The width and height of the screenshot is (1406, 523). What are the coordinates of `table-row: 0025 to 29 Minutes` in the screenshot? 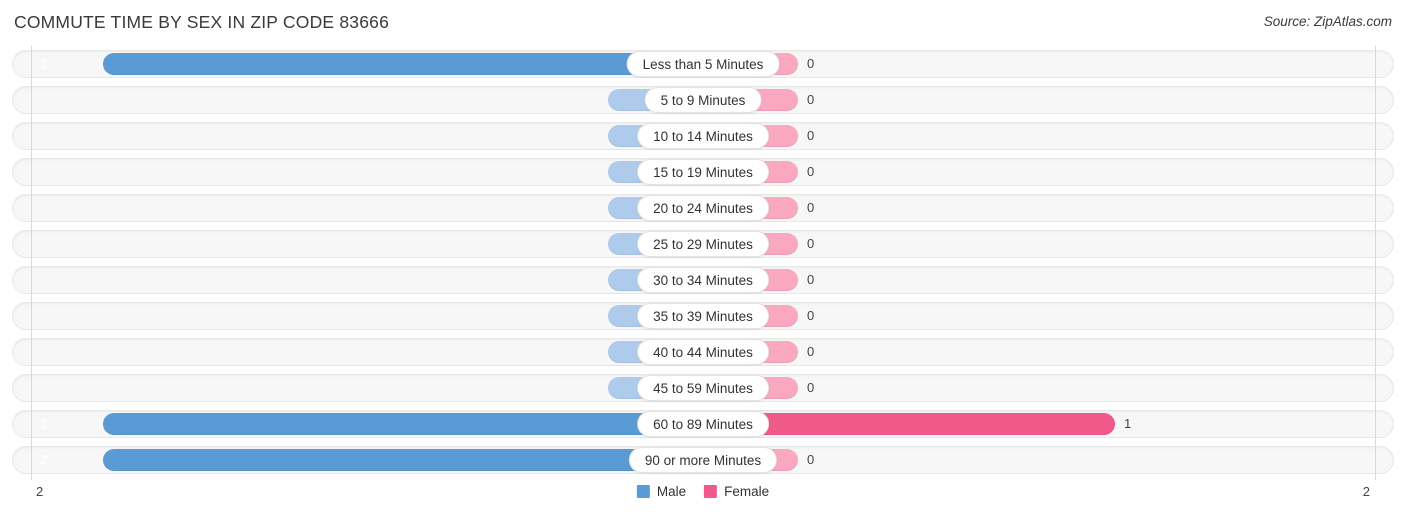 It's located at (703, 244).